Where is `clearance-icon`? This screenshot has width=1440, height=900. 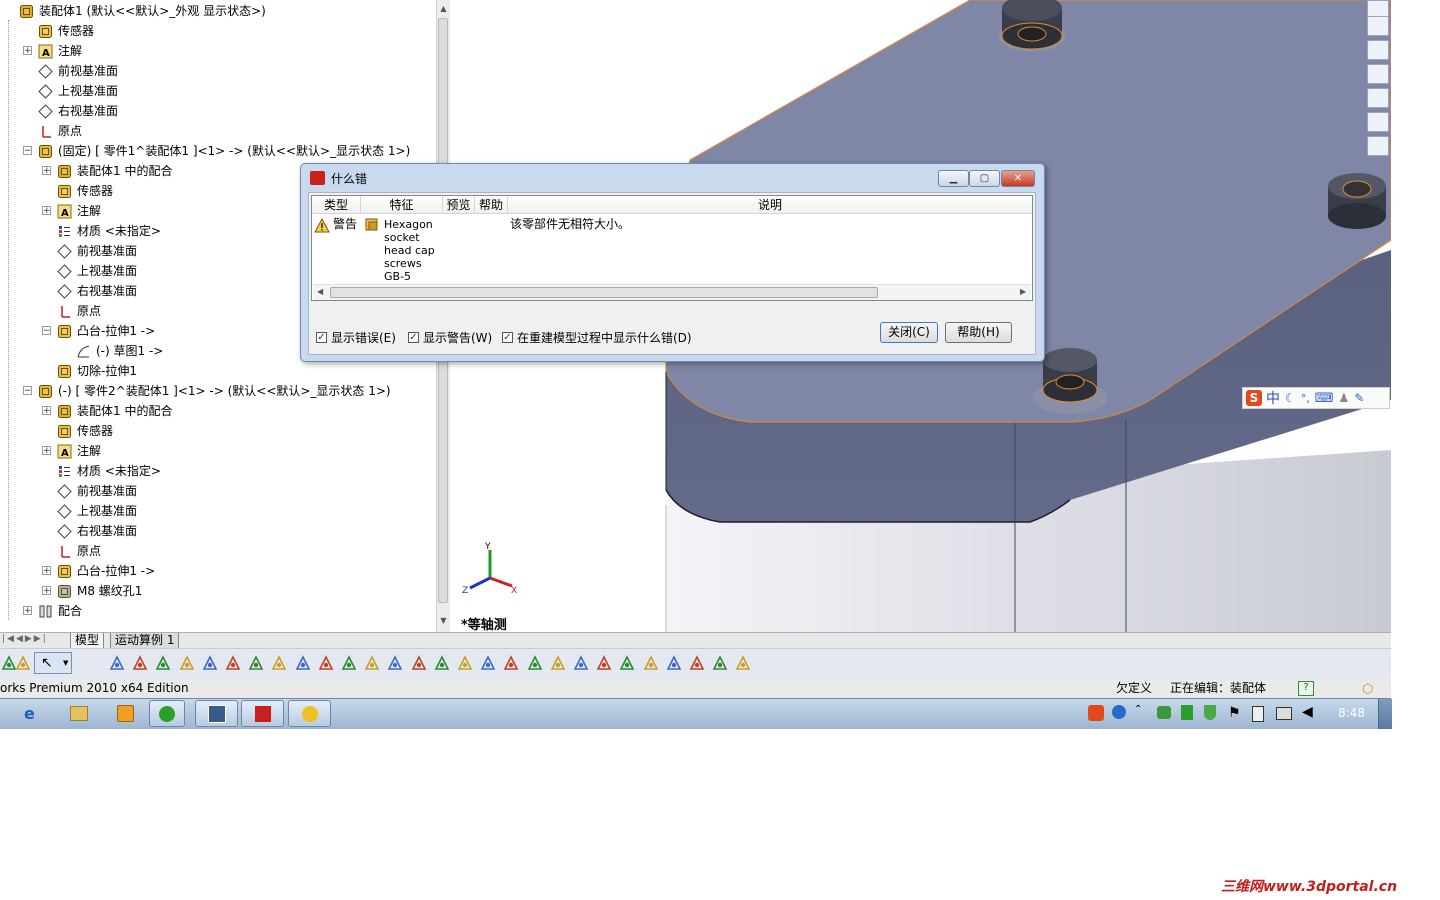 clearance-icon is located at coordinates (326, 663).